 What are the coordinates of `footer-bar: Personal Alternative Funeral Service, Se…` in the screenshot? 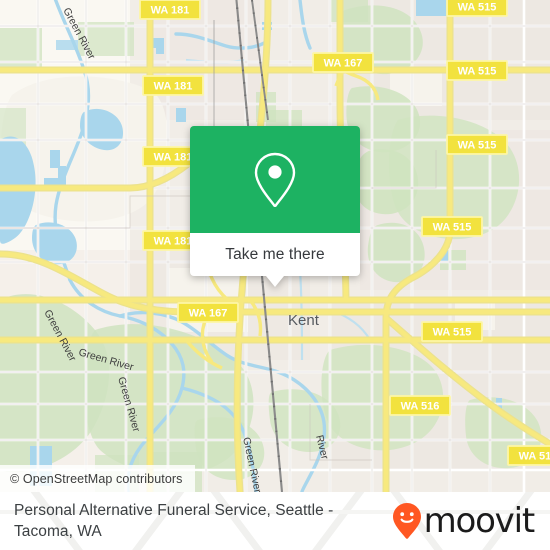 It's located at (275, 521).